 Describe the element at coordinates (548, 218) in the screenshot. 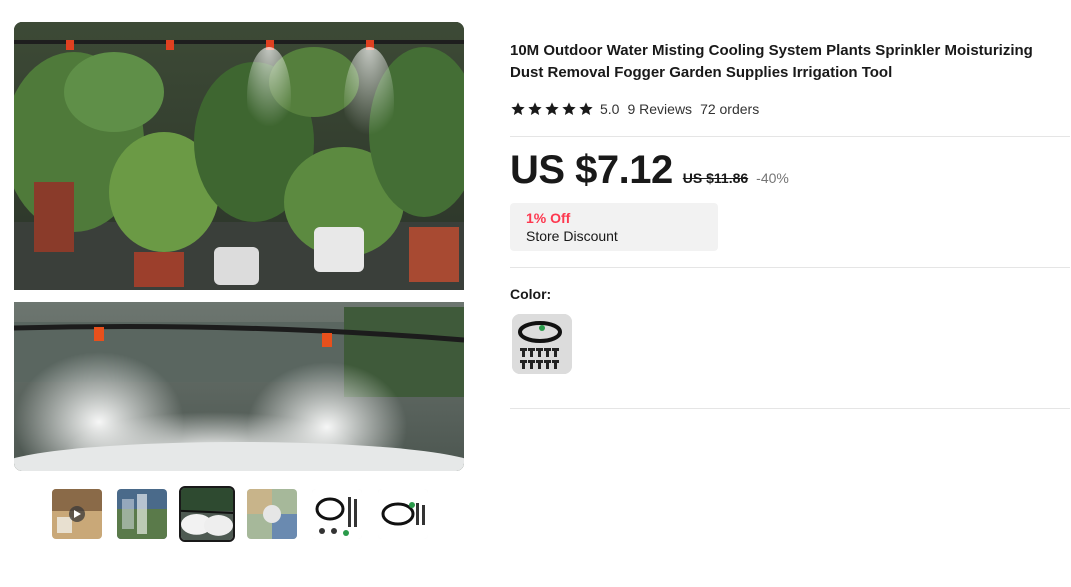

I see `discount-off-label: 1% Off` at that location.